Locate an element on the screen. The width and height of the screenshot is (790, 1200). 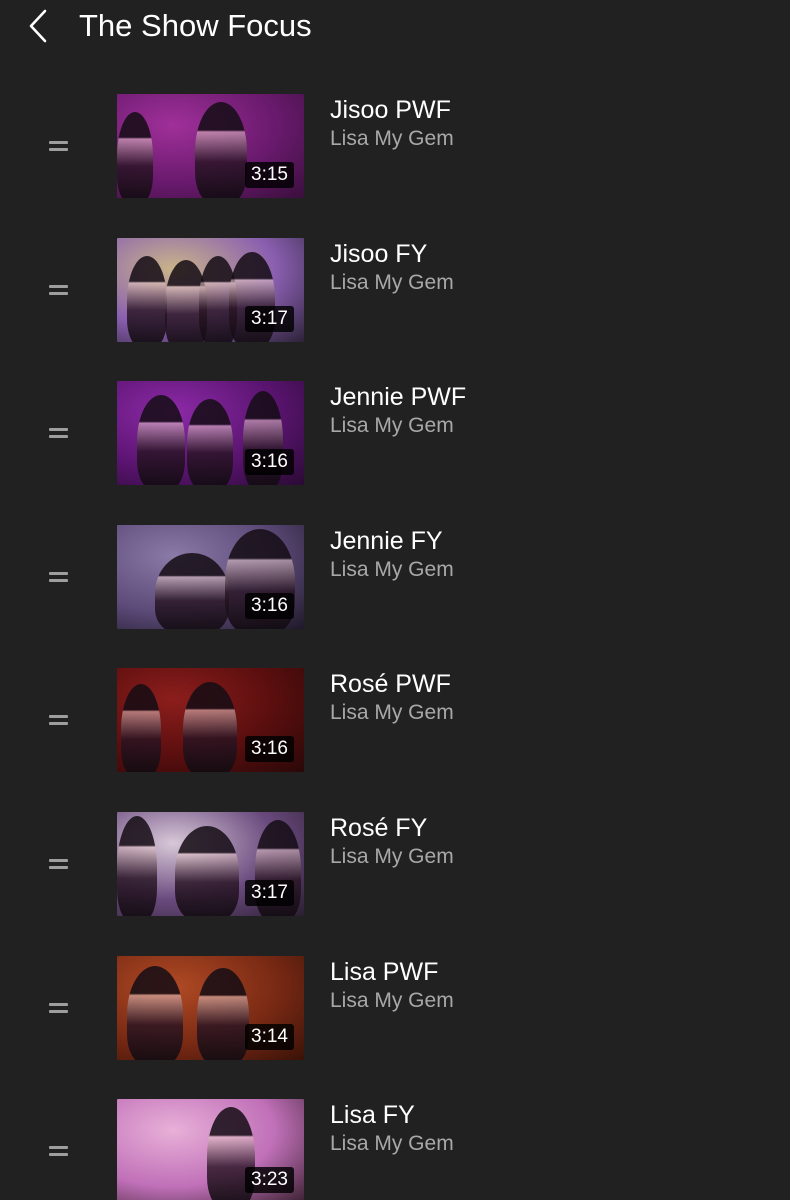
video-meta: Jennie PWF Lisa My Gem is located at coordinates (398, 411).